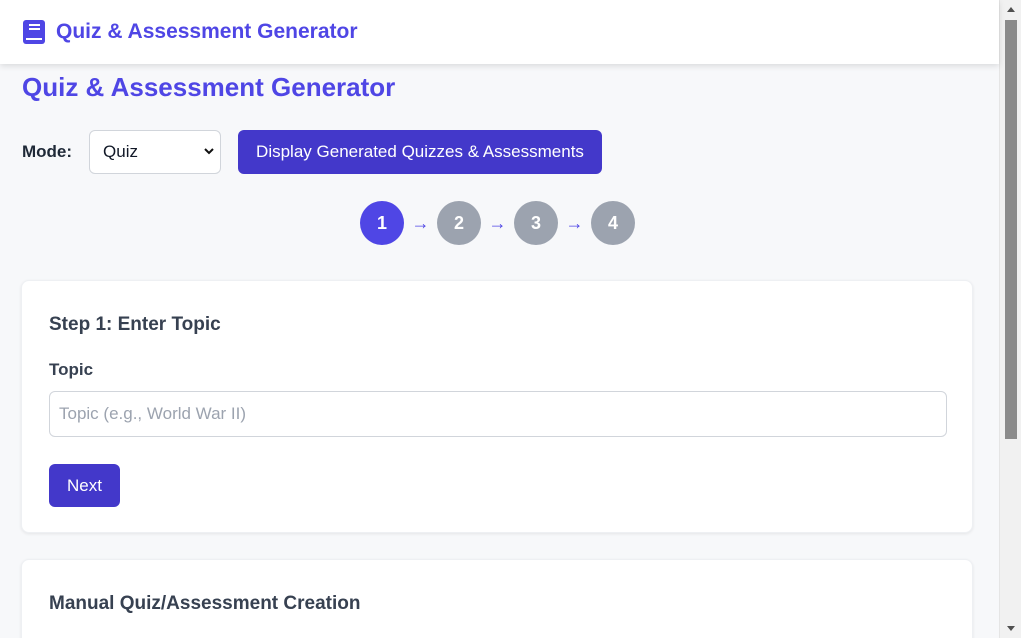  I want to click on step-card-title: Step 1: Enter Topic, so click(135, 324).